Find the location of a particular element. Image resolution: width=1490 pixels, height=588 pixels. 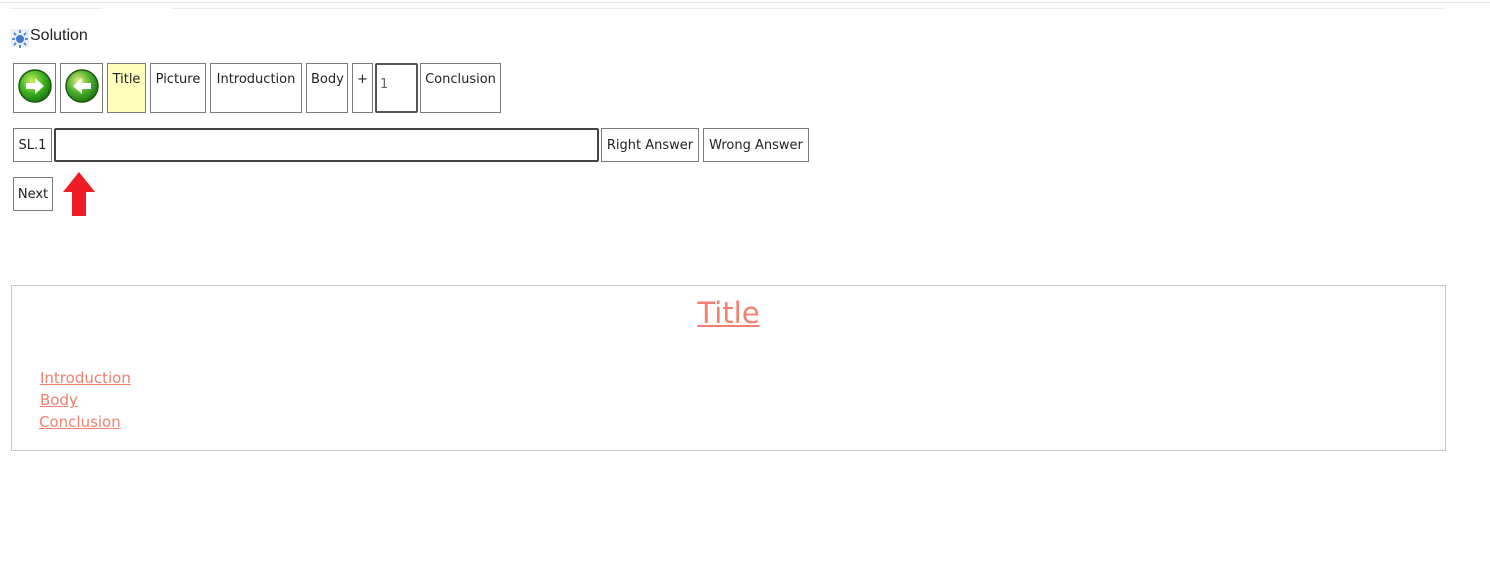

tab-title: Title is located at coordinates (126, 88).